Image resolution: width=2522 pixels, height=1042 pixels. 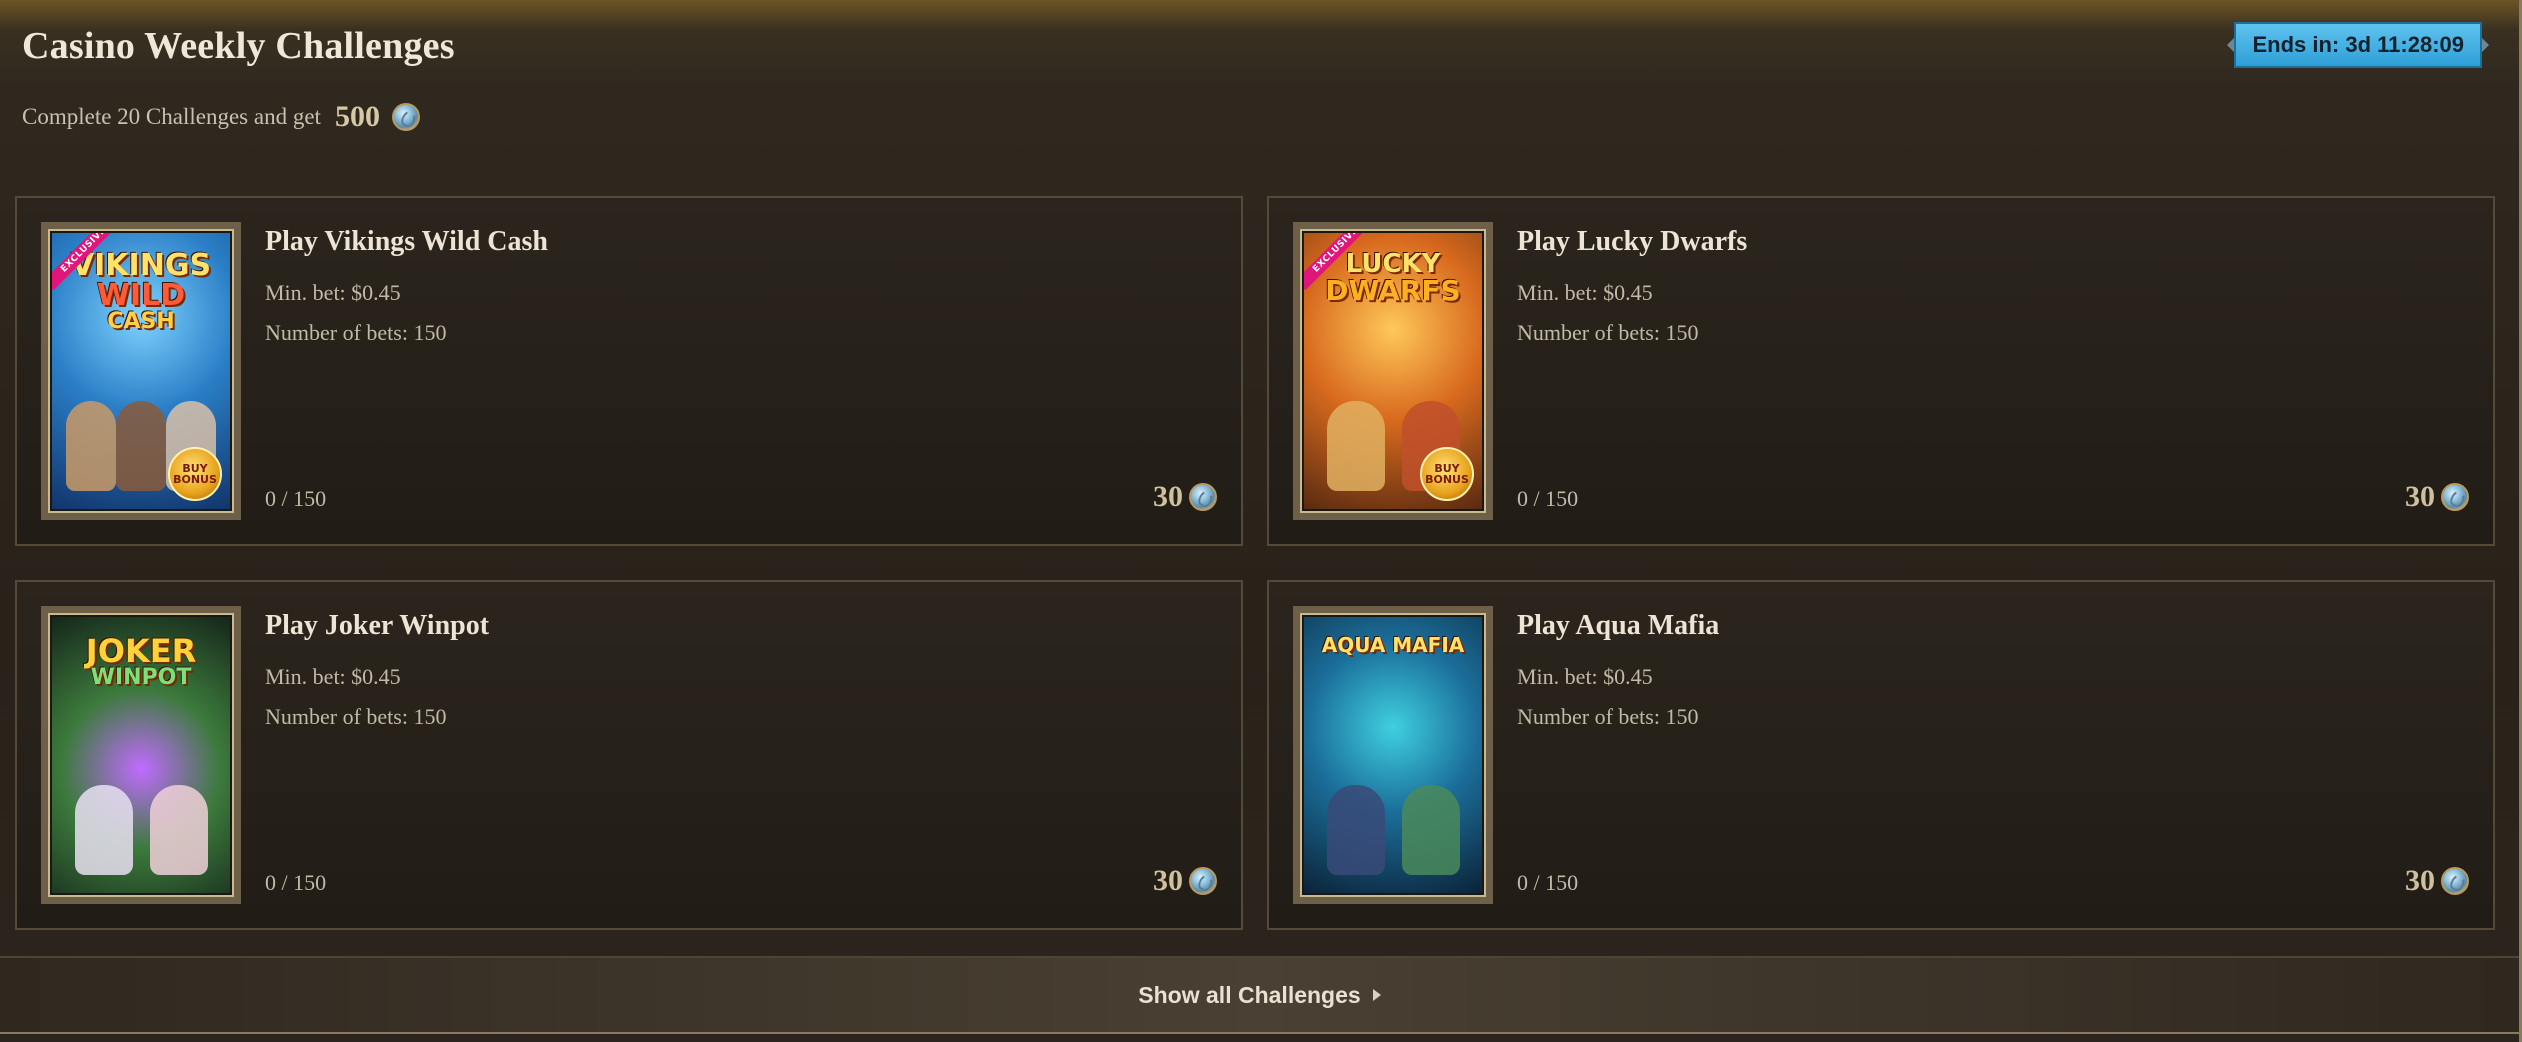 I want to click on art-title: JOKER WINPOT, so click(x=141, y=662).